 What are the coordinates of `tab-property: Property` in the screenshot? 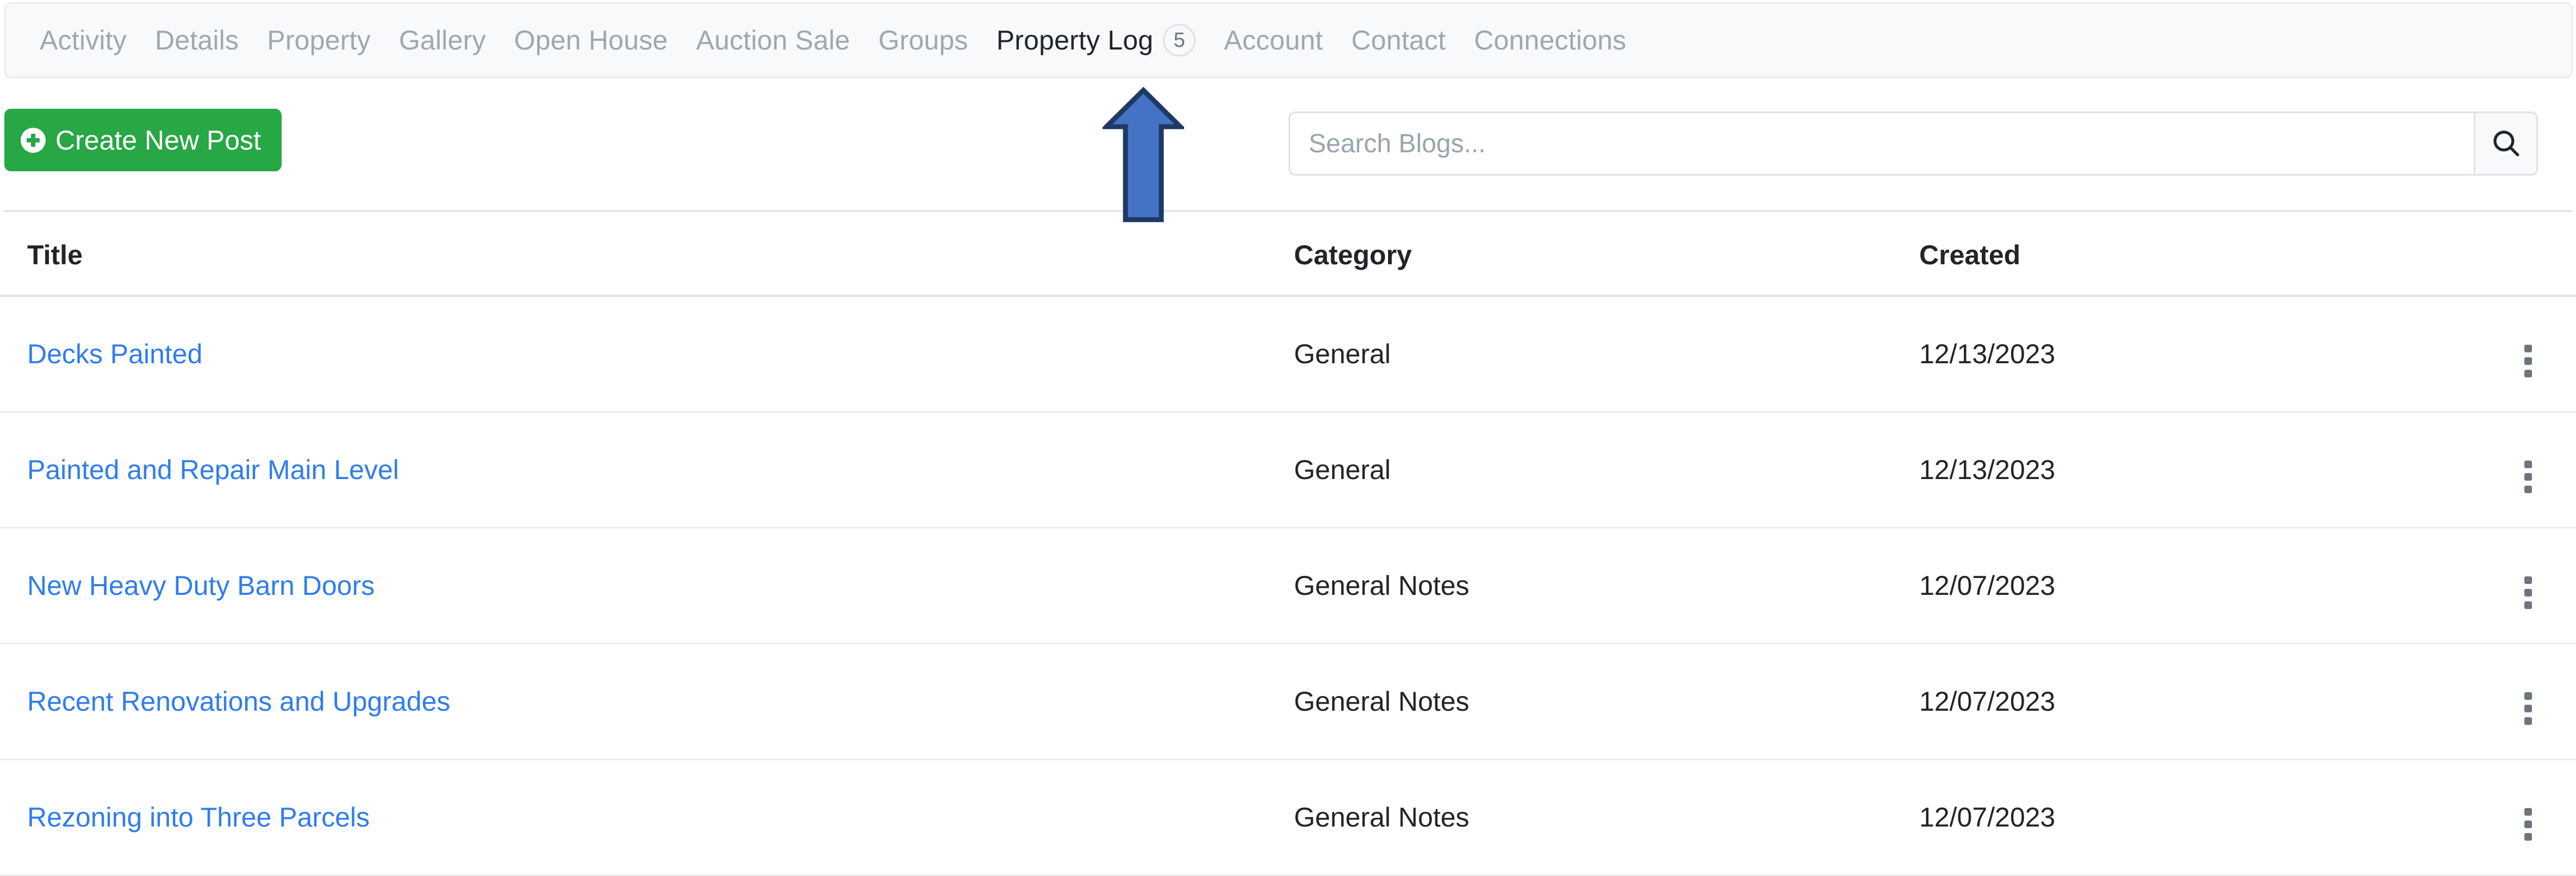 It's located at (319, 40).